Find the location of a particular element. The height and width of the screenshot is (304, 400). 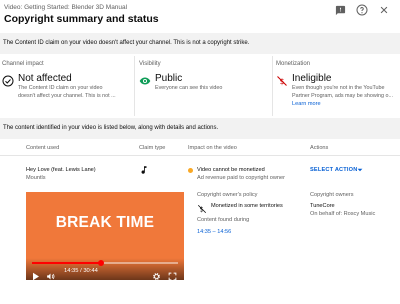

monetization-desc-1: Even though you're not in the YouTube is located at coordinates (338, 88).